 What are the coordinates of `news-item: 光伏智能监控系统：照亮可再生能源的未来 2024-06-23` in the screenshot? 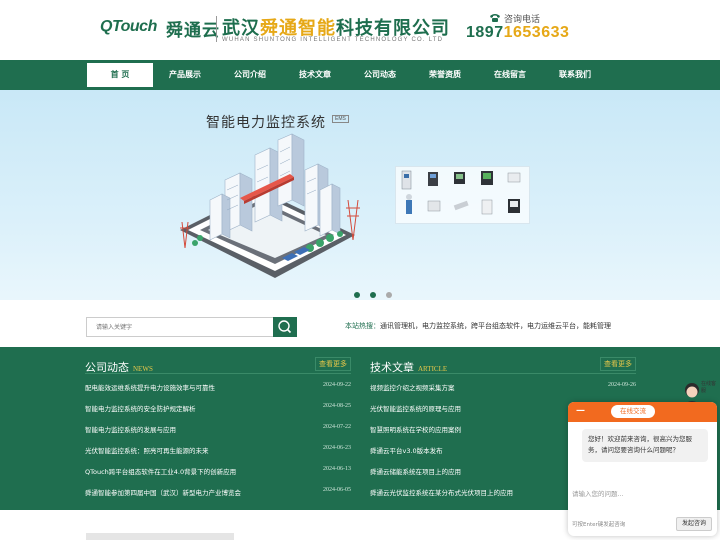 It's located at (218, 452).